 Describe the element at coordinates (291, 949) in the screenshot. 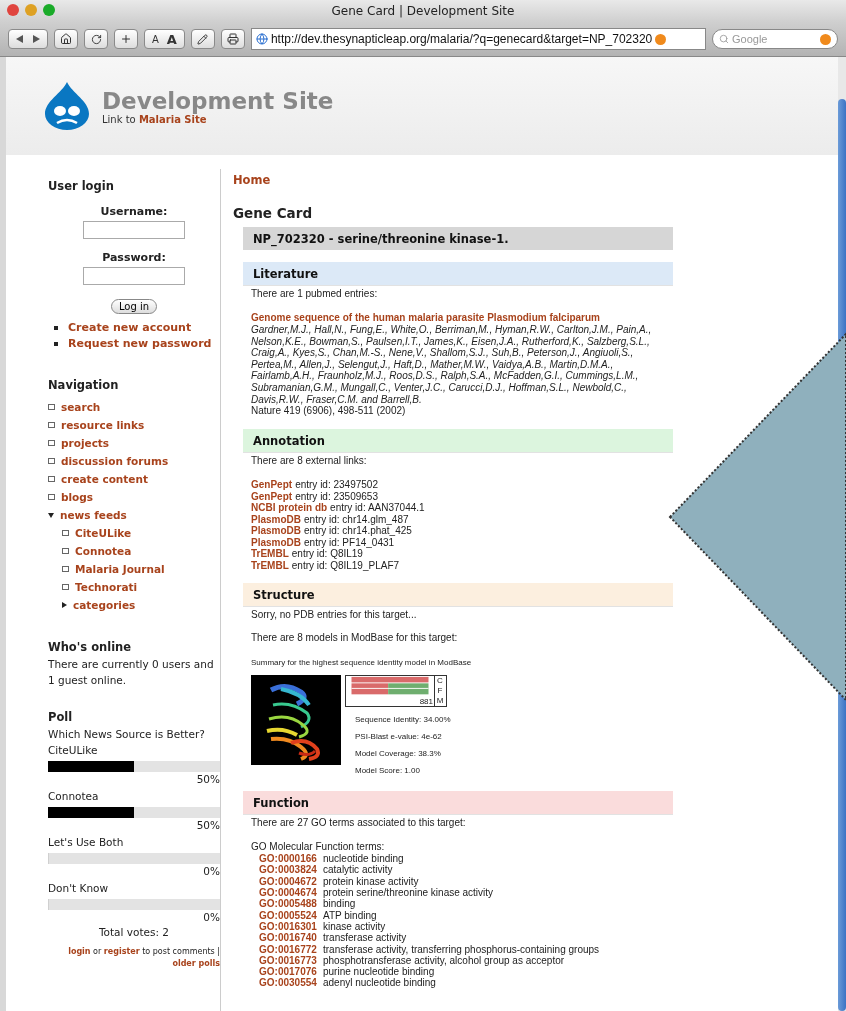

I see `go-term-link: GO:0016772` at that location.